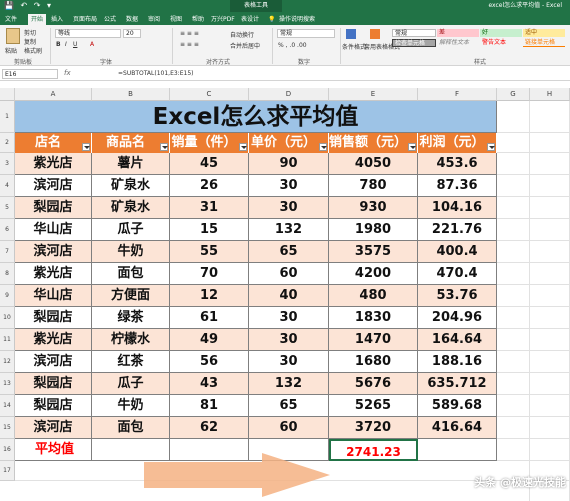 This screenshot has width=570, height=501. Describe the element at coordinates (373, 450) in the screenshot. I see `average-value-cell: 2741.23` at that location.